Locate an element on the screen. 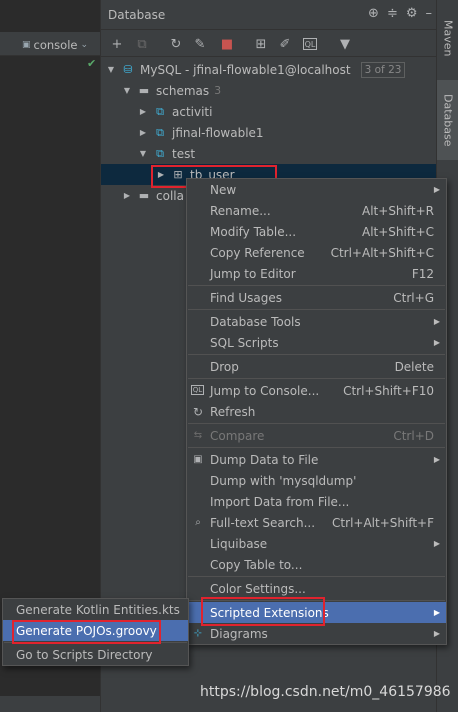 This screenshot has height=712, width=458. stop-icon: ■ is located at coordinates (227, 44).